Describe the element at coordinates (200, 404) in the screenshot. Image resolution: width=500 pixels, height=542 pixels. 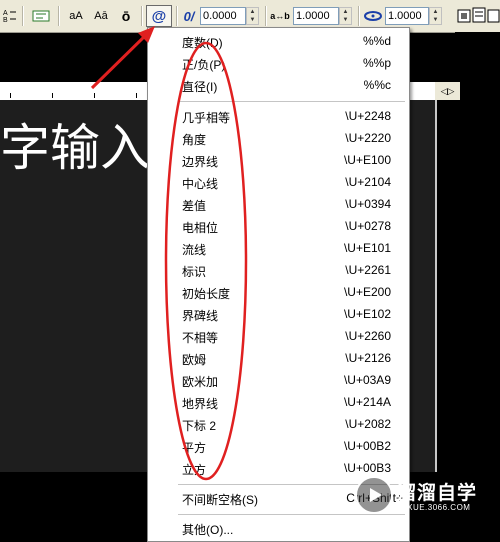
I see `menu-item-label: 地界线` at that location.